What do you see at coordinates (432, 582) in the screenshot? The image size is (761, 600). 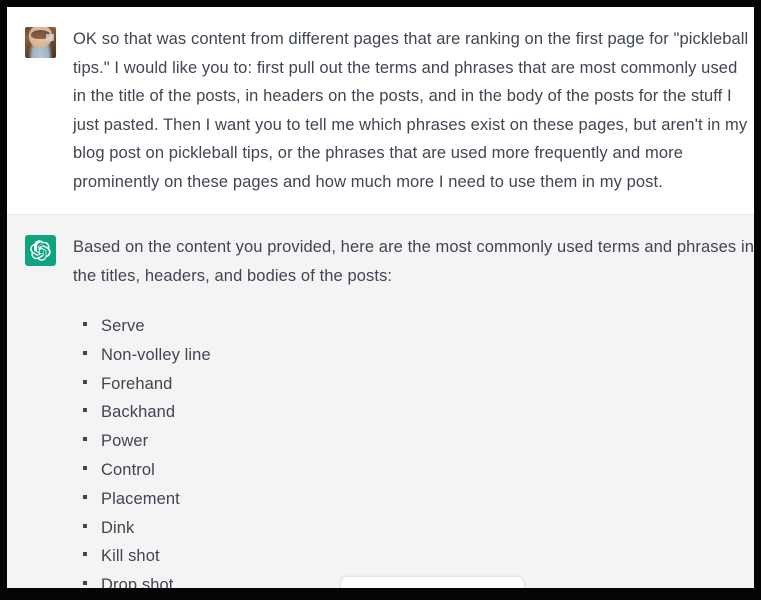 I see `chat-composer-input` at bounding box center [432, 582].